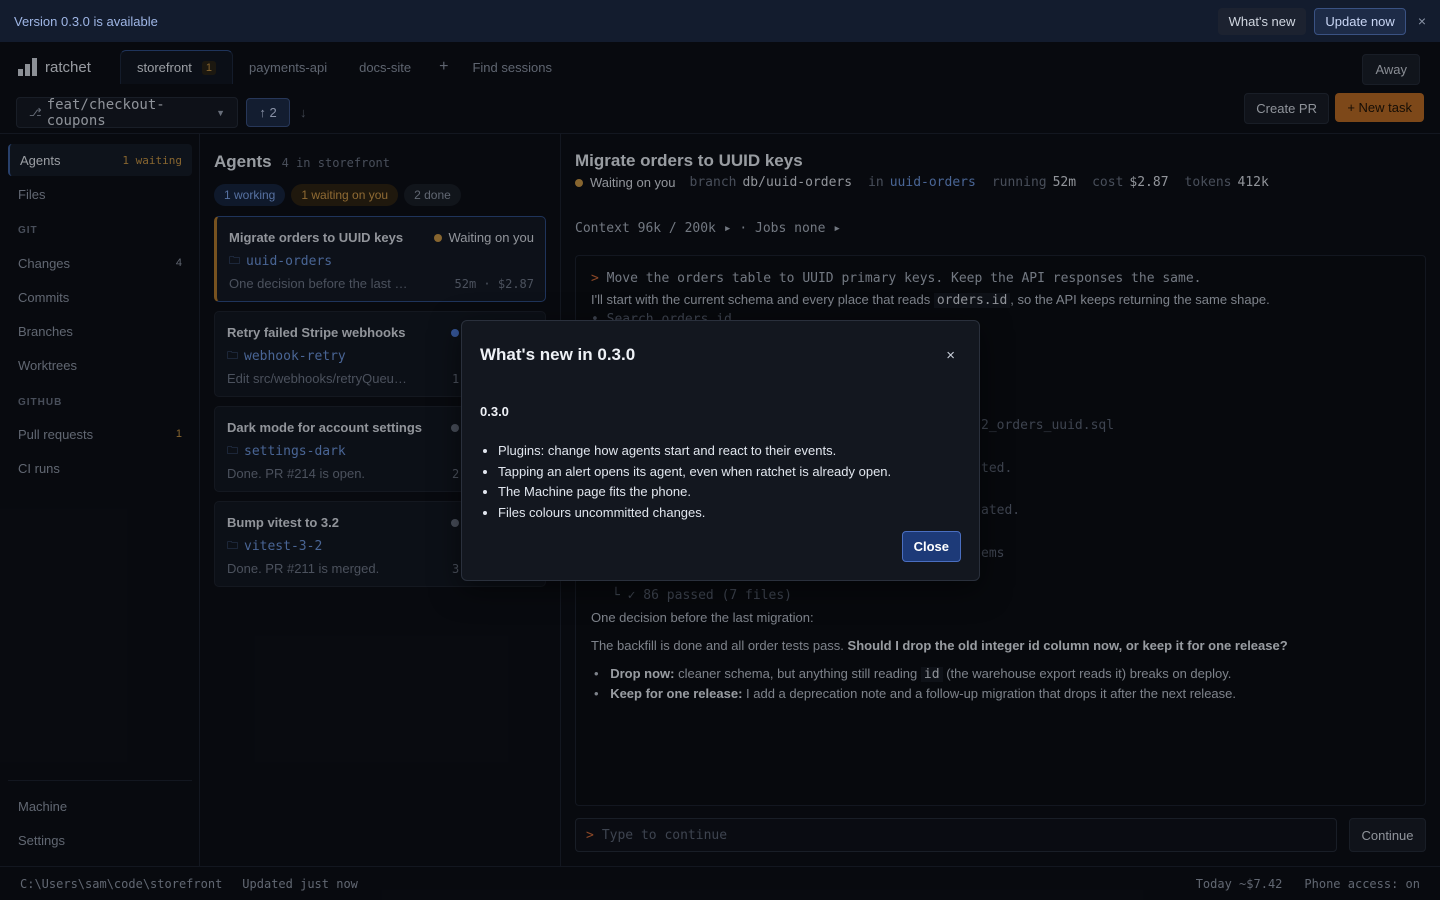 This screenshot has width=1440, height=900. What do you see at coordinates (1262, 21) in the screenshot?
I see `whats-new-button: What's new` at bounding box center [1262, 21].